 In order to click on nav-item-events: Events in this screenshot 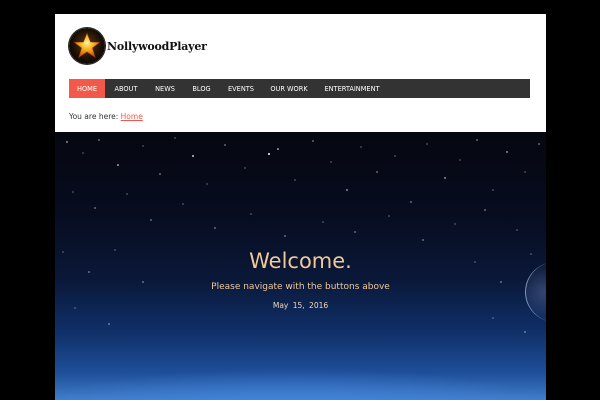, I will do `click(241, 88)`.